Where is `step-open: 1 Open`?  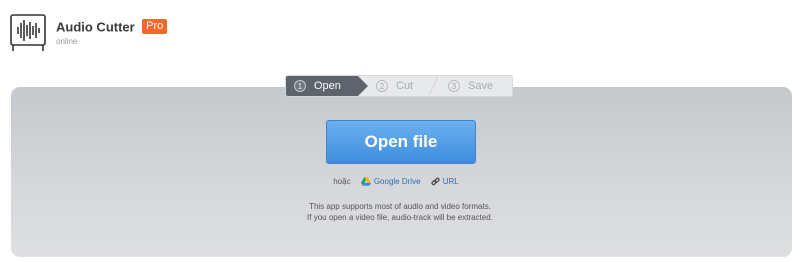 step-open: 1 Open is located at coordinates (327, 86).